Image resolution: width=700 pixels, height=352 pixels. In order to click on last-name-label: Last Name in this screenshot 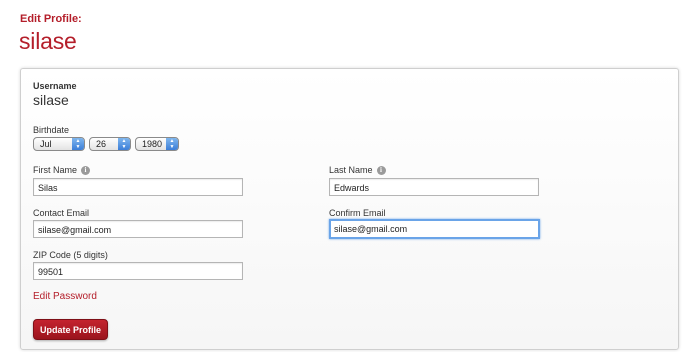, I will do `click(351, 170)`.